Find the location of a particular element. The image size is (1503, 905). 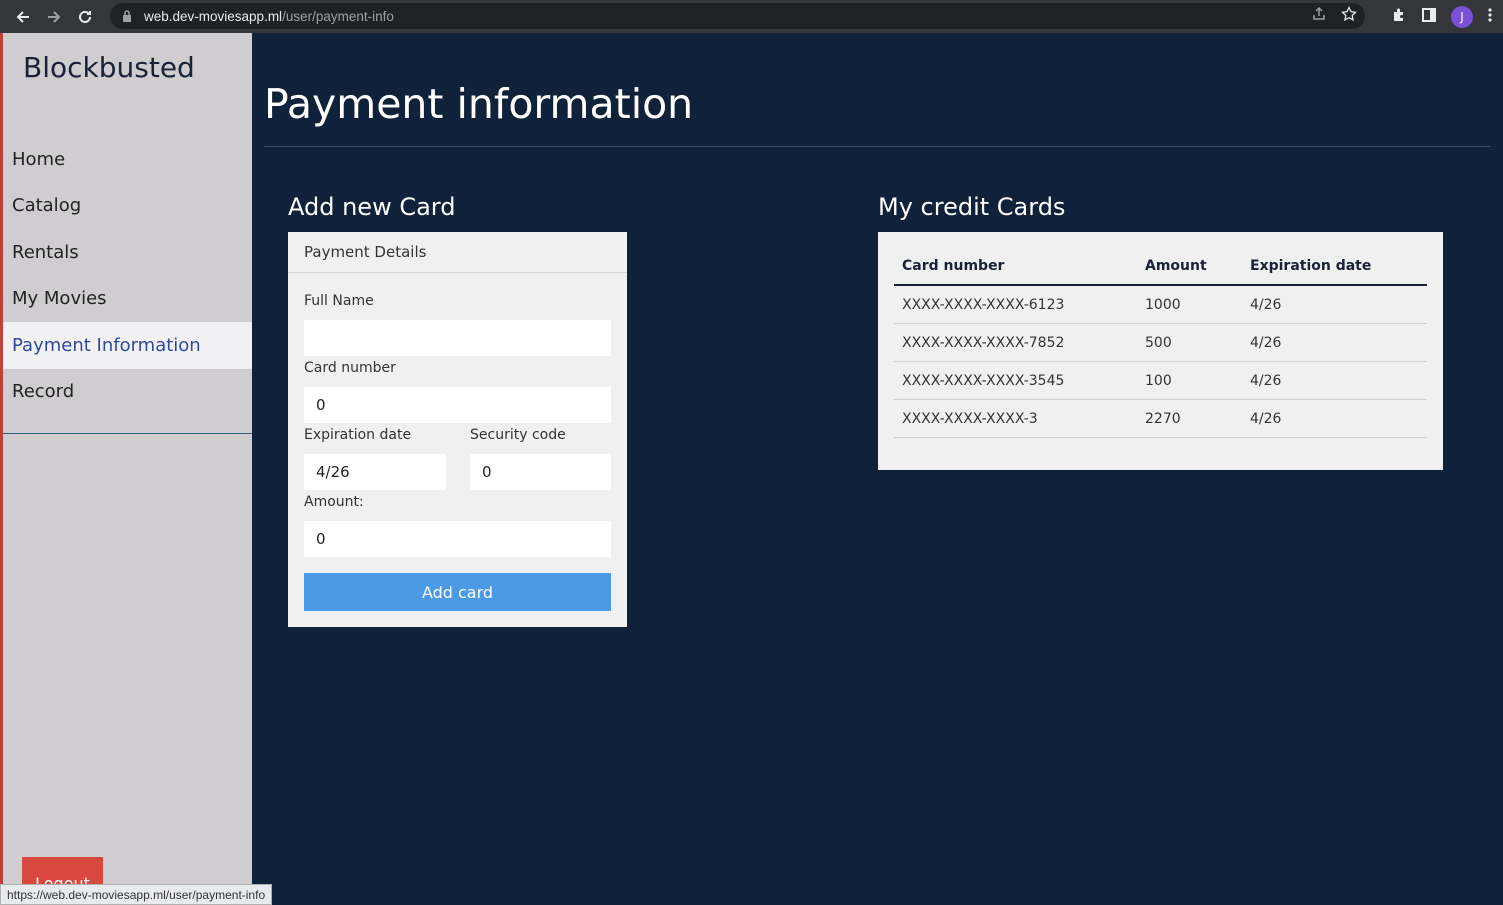

amount-input: 0 is located at coordinates (457, 539).